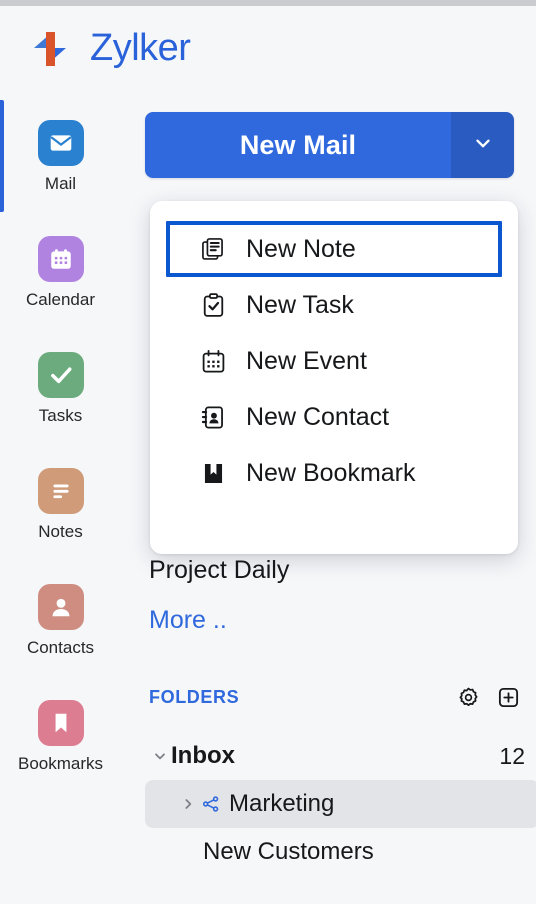 This screenshot has width=536, height=904. I want to click on bookmark-icon, so click(60, 723).